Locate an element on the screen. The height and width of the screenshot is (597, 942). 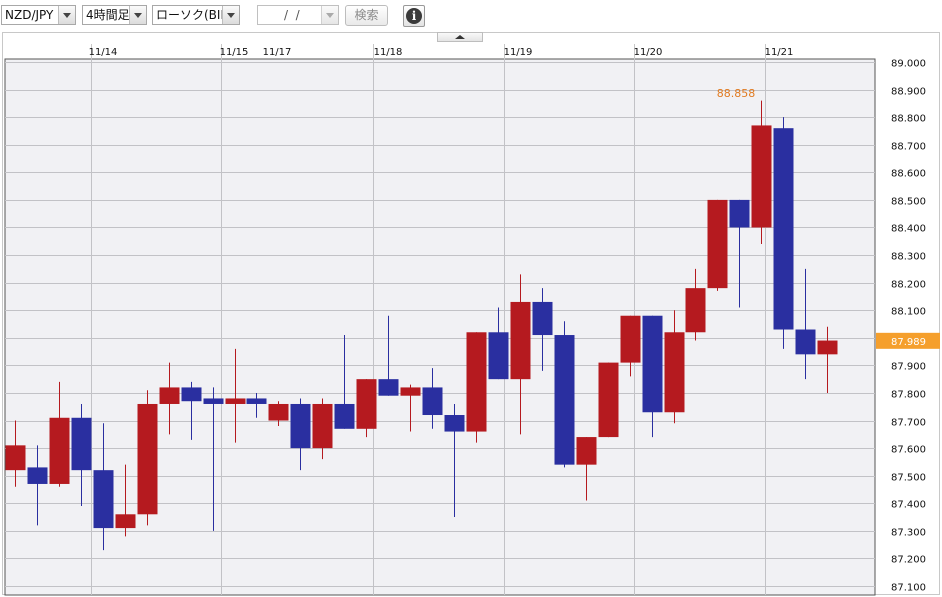
y-tick-label: 88.700 is located at coordinates (908, 147).